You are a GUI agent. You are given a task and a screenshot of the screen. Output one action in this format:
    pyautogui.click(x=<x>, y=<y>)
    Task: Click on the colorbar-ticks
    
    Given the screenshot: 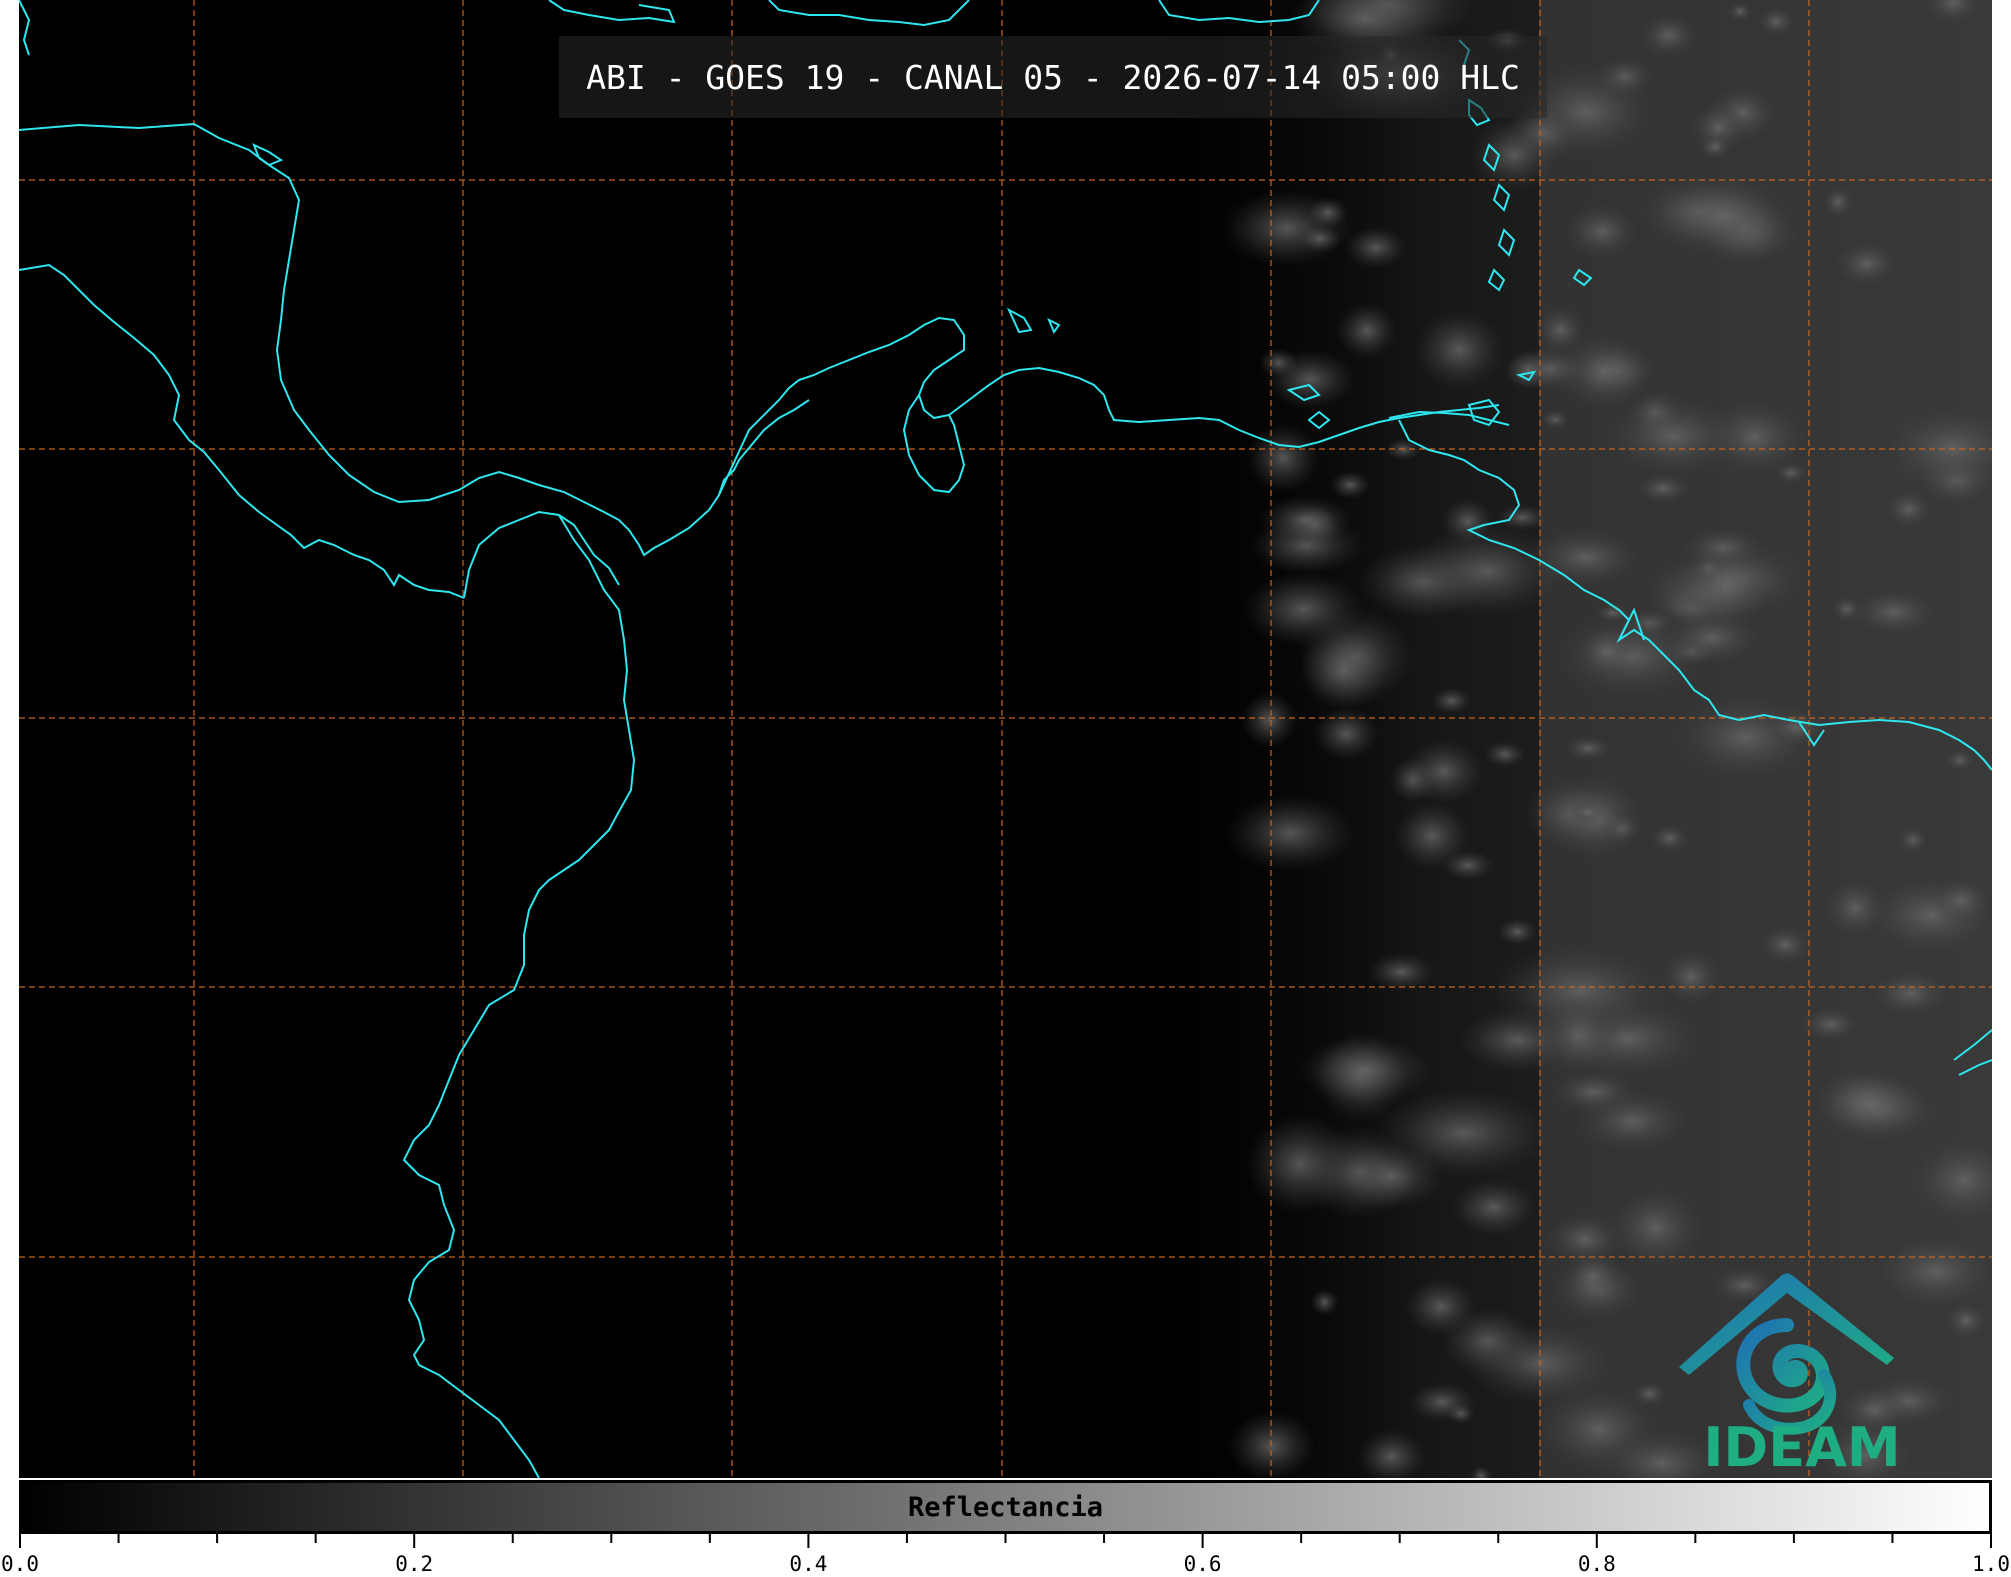 What is the action you would take?
    pyautogui.click(x=1005, y=1541)
    